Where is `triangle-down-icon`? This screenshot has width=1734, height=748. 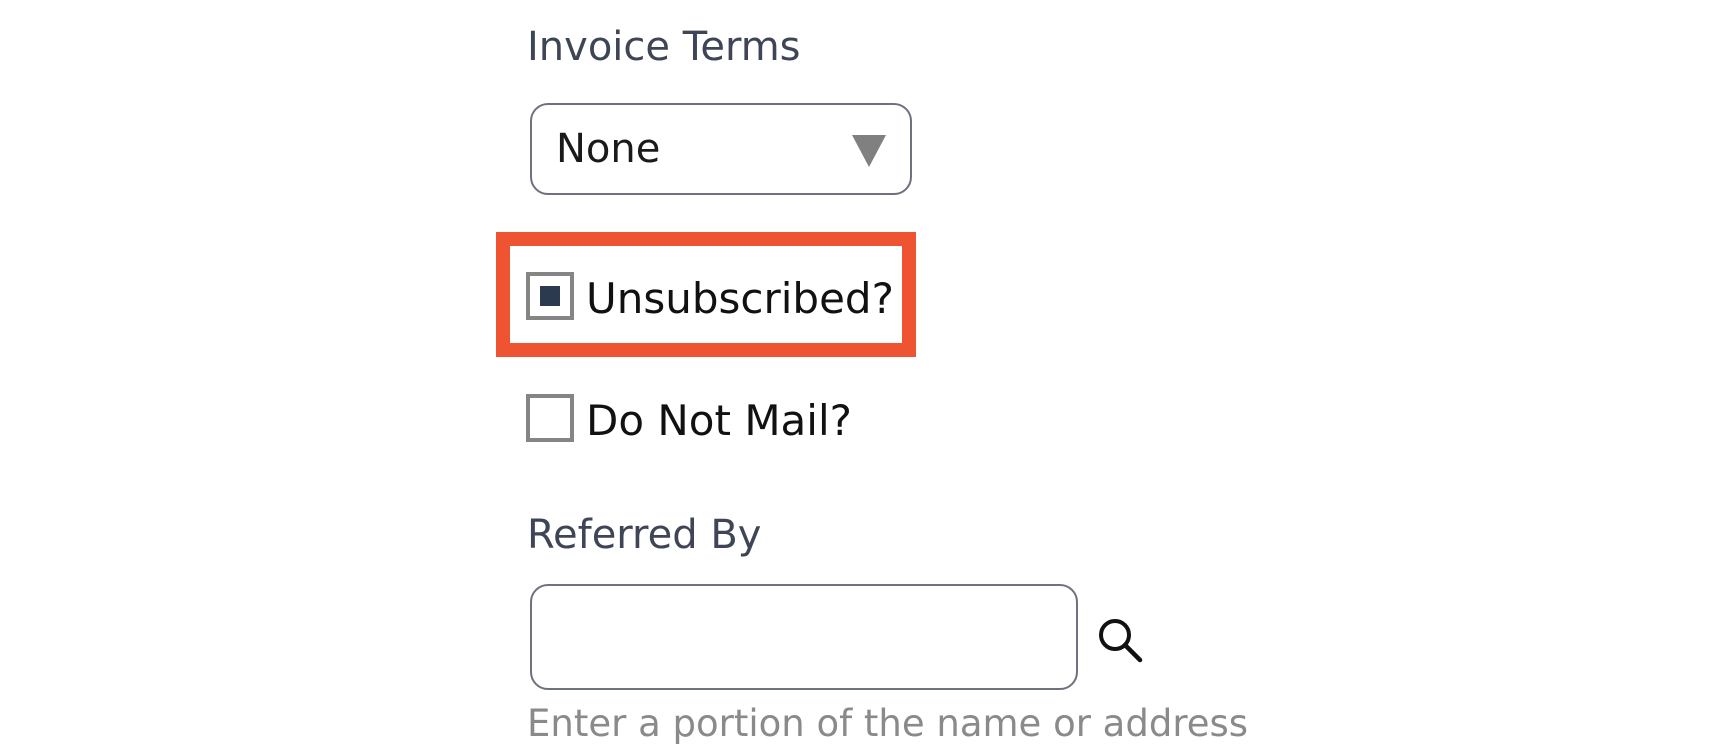 triangle-down-icon is located at coordinates (869, 151).